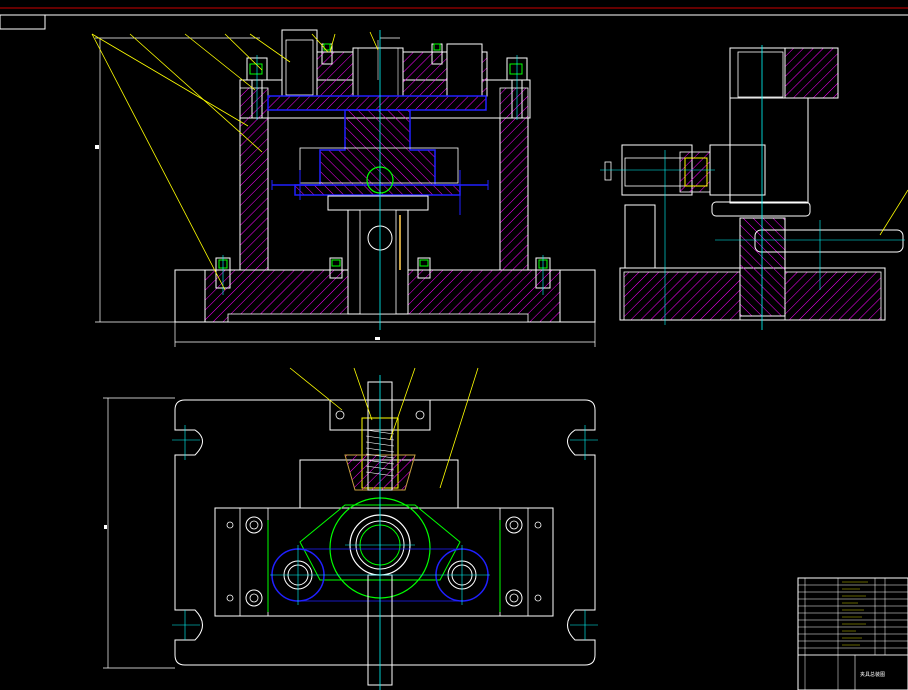 Image resolution: width=908 pixels, height=690 pixels. What do you see at coordinates (454, 18) in the screenshot?
I see `sheet-border` at bounding box center [454, 18].